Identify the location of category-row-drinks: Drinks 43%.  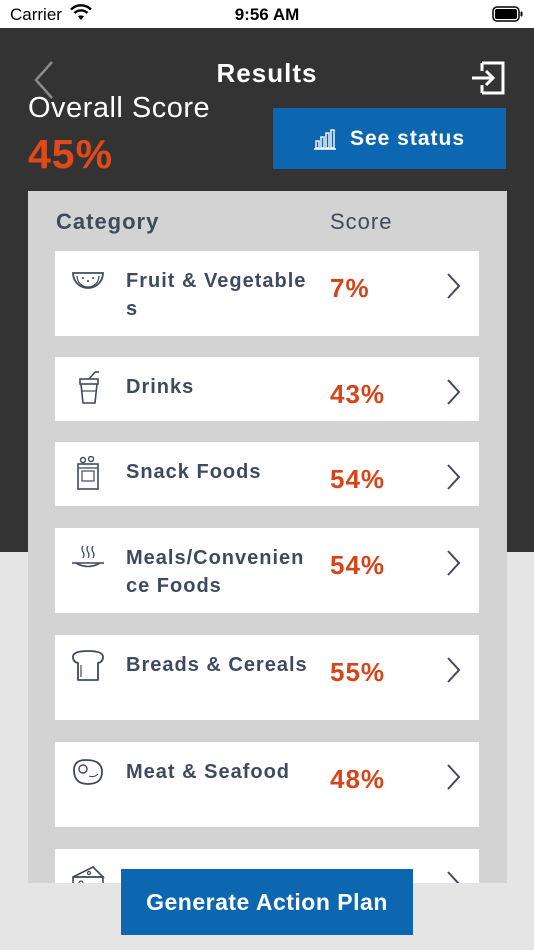
(267, 389).